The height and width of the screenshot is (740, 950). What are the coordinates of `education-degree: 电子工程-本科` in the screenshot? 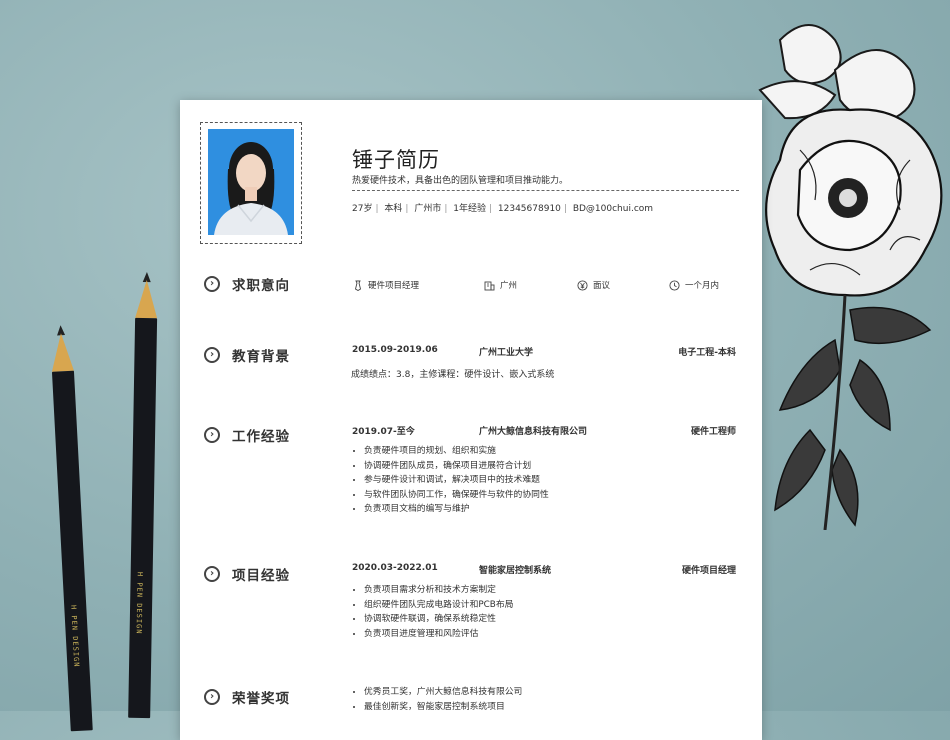 It's located at (707, 353).